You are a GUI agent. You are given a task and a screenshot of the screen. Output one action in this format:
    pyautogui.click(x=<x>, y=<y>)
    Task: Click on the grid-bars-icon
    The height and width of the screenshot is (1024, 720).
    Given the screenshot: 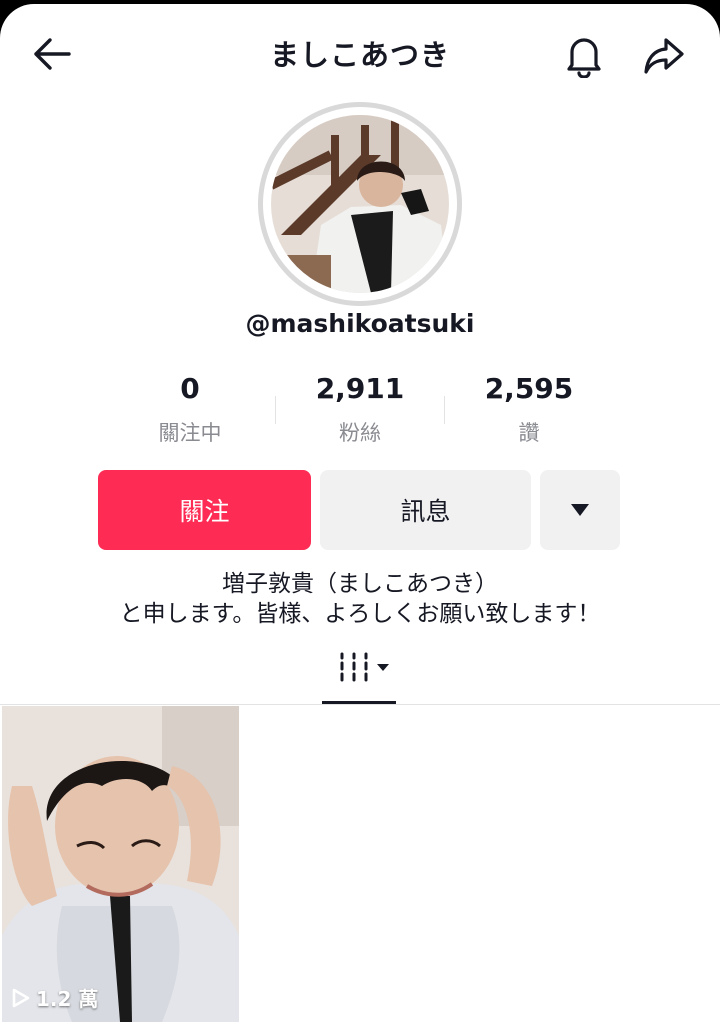 What is the action you would take?
    pyautogui.click(x=364, y=667)
    